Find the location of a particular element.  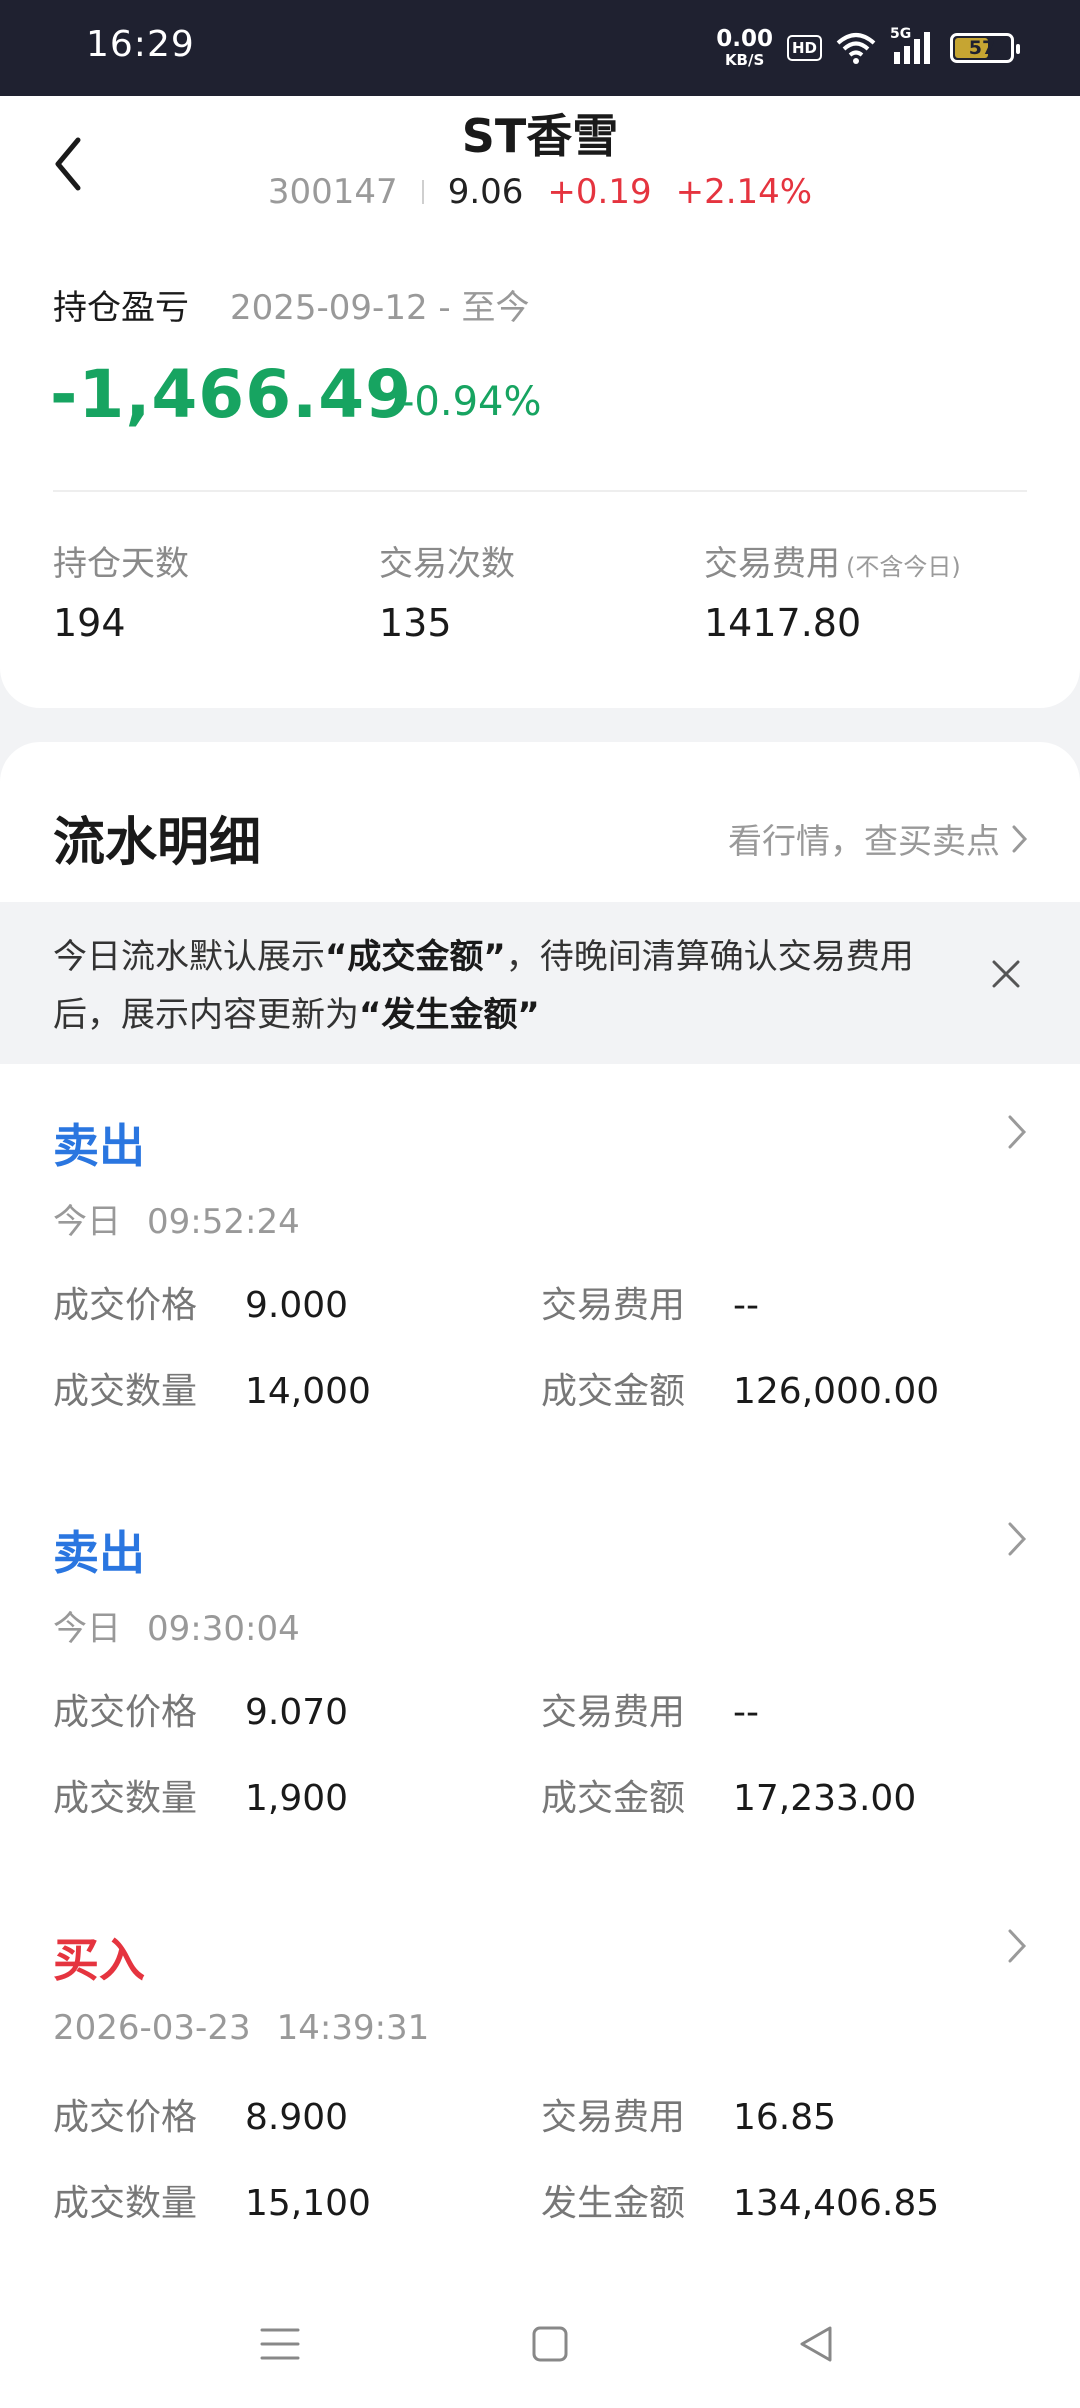

field-value: 17,233.00 is located at coordinates (825, 1798).